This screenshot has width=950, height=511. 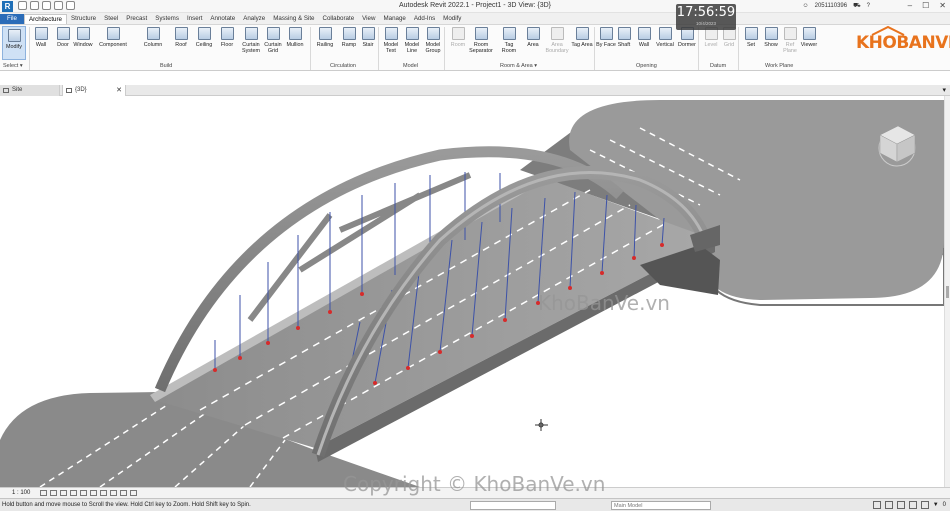 What do you see at coordinates (582, 37) in the screenshot?
I see `room-area-tag-area-button: Tag Area` at bounding box center [582, 37].